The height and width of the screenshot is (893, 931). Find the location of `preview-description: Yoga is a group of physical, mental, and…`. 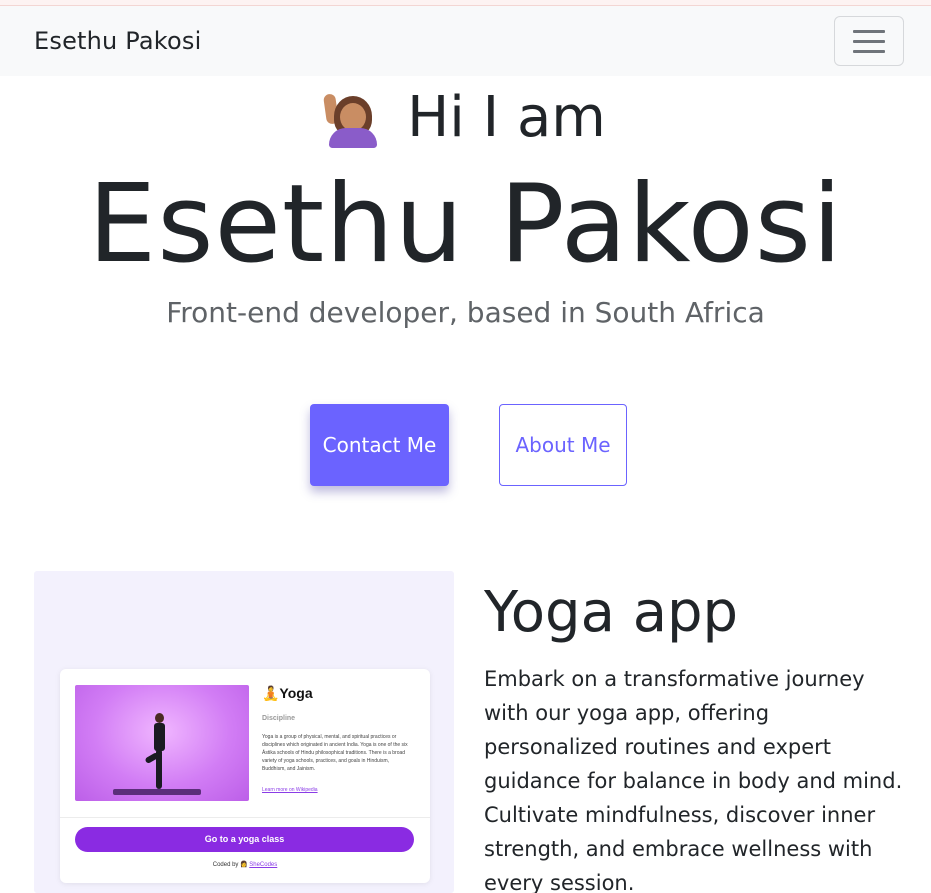

preview-description: Yoga is a group of physical, mental, and… is located at coordinates (335, 753).